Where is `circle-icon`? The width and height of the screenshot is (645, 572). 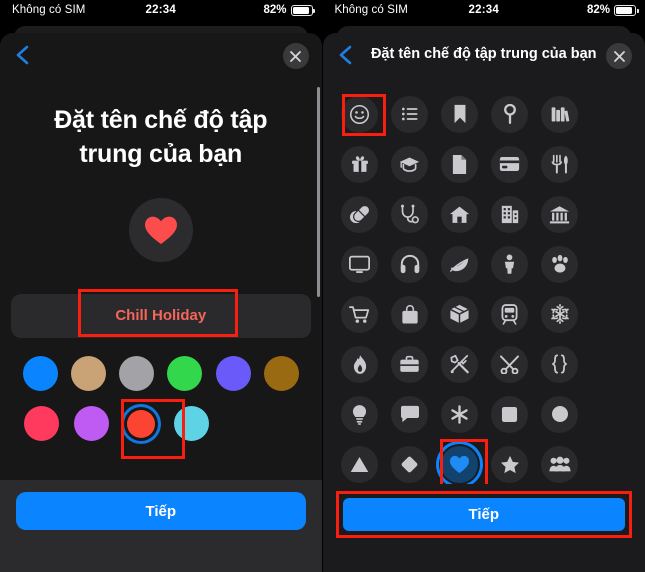 circle-icon is located at coordinates (559, 414).